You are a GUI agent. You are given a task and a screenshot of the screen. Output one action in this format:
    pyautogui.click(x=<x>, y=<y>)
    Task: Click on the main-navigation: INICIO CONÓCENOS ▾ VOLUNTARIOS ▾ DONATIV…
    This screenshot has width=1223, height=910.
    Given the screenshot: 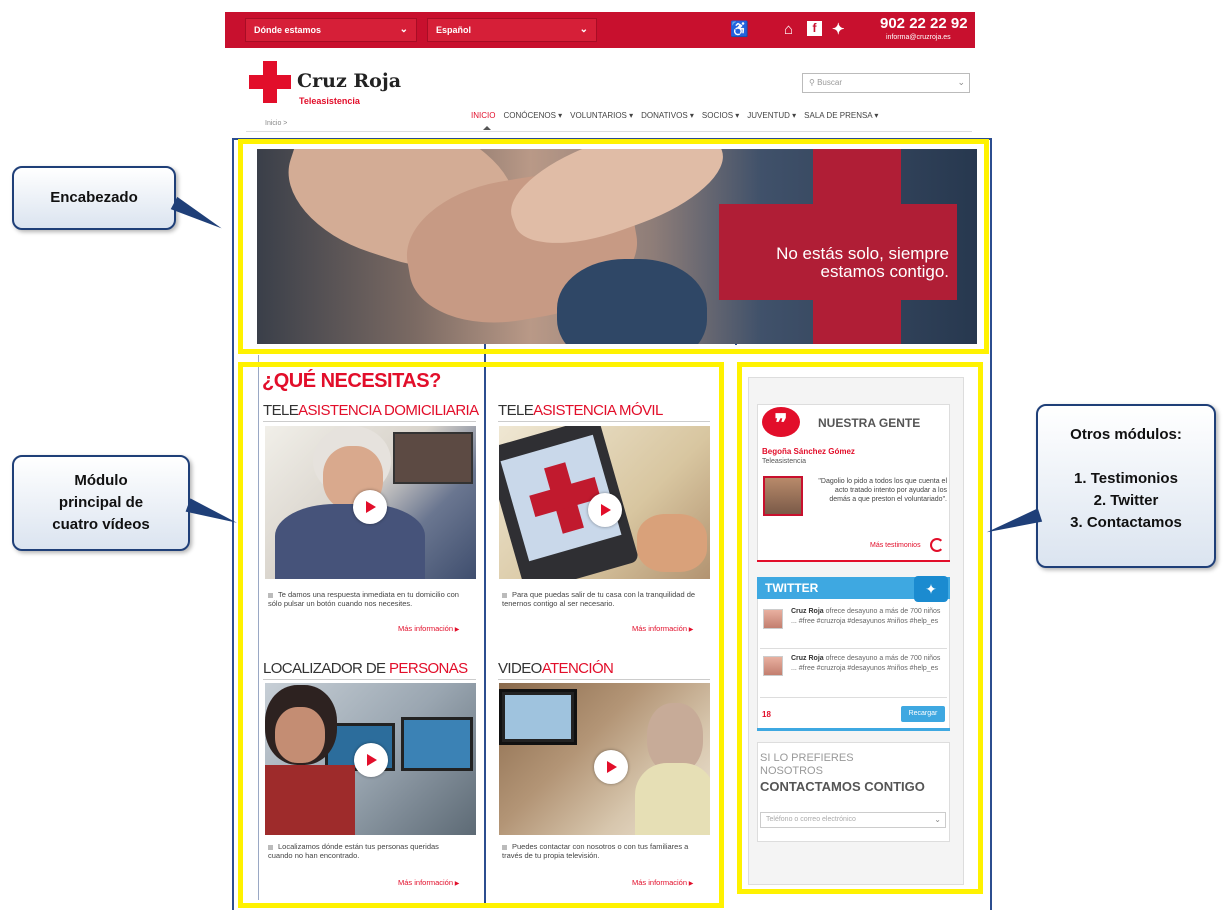 What is the action you would take?
    pyautogui.click(x=674, y=118)
    